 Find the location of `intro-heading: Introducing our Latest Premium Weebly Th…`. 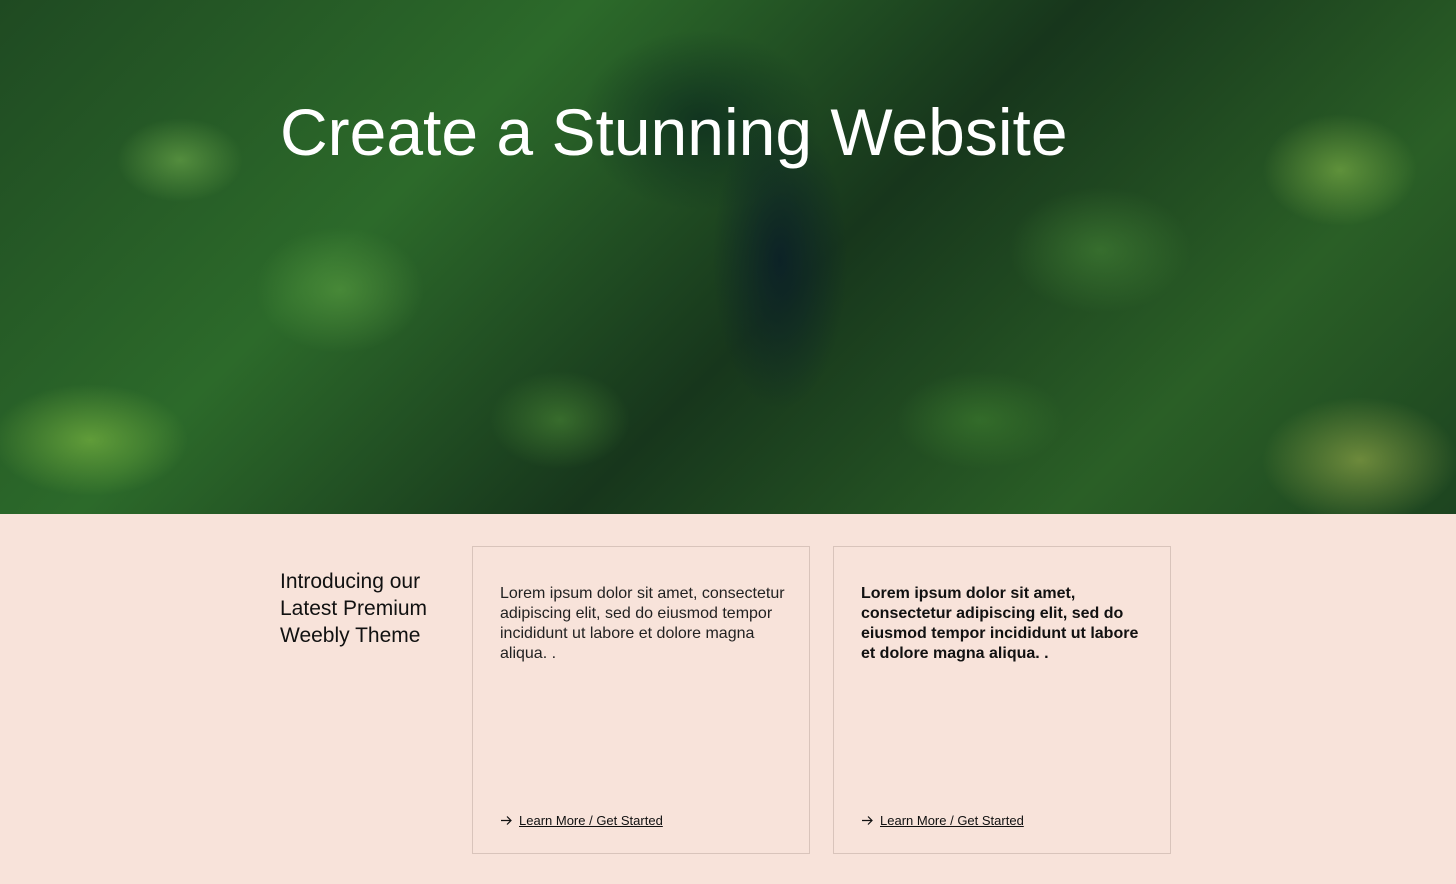

intro-heading: Introducing our Latest Premium Weebly Th… is located at coordinates (354, 608).